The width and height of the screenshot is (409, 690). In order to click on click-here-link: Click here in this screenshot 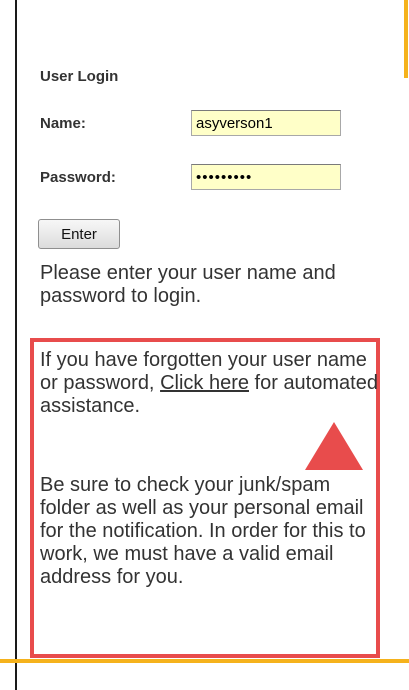, I will do `click(204, 383)`.